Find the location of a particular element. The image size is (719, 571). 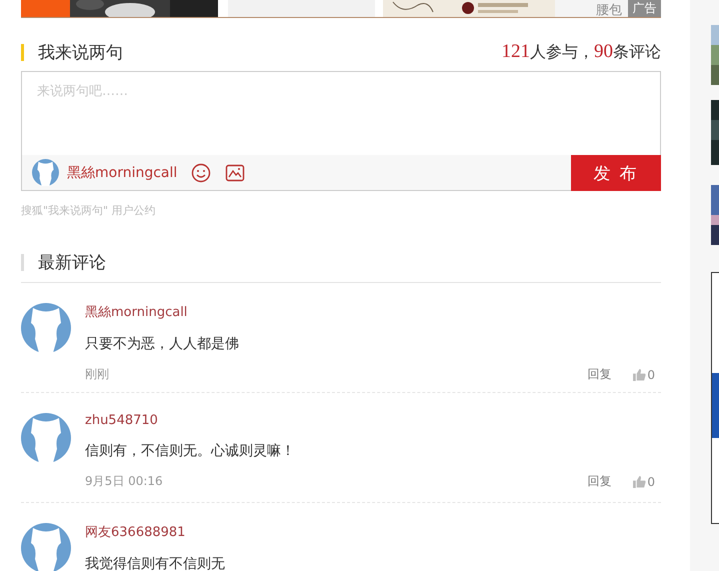

username: 黑絲morningcall is located at coordinates (122, 173).